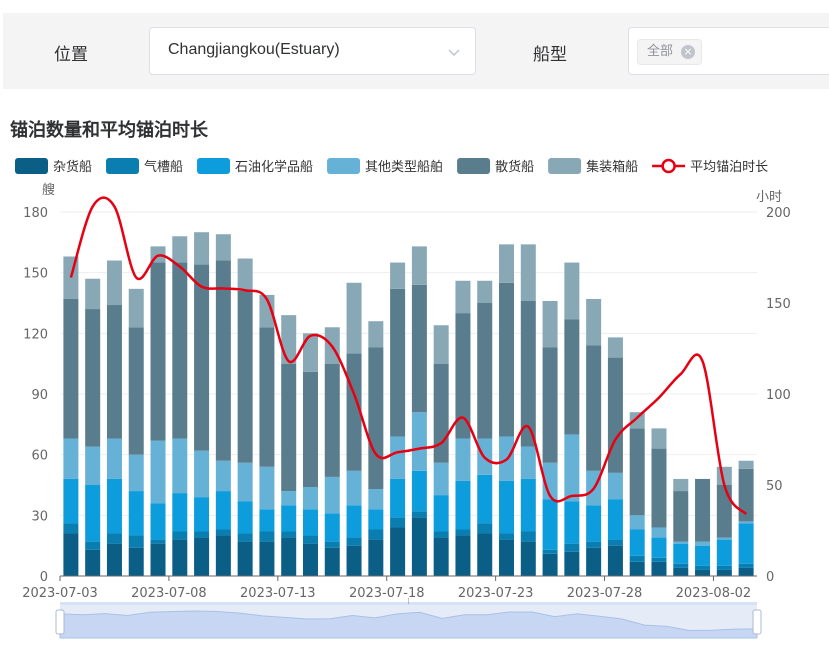 The height and width of the screenshot is (655, 829). Describe the element at coordinates (514, 167) in the screenshot. I see `legend-label: 散货船` at that location.